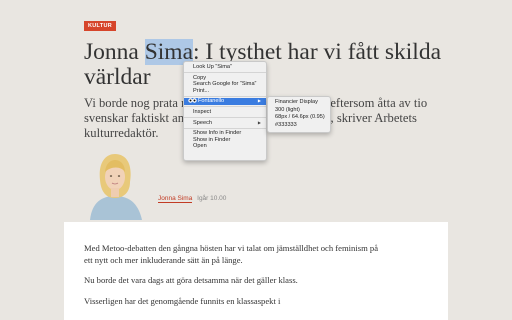  Describe the element at coordinates (302, 118) in the screenshot. I see `font-size-value: 68px / 64.6px (0.95)` at that location.